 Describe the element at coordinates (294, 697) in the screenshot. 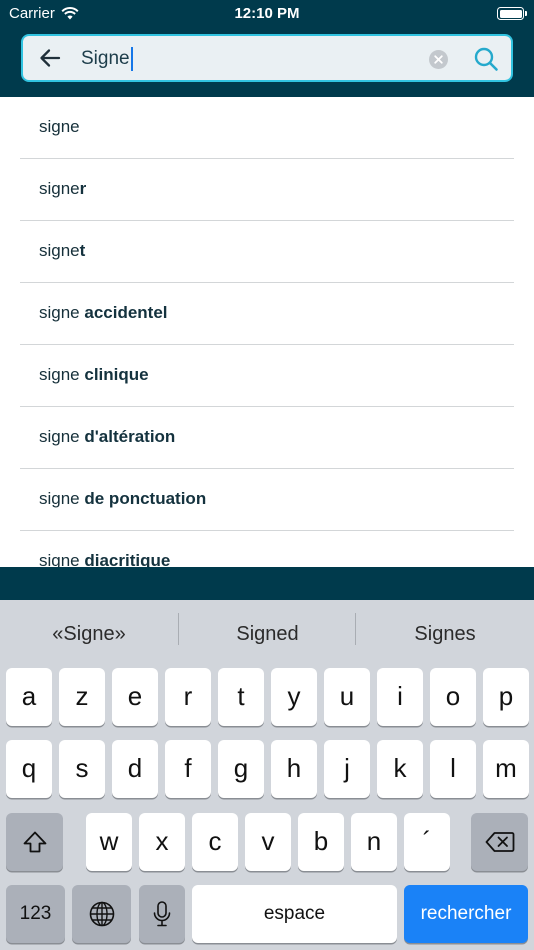

I see `key: y` at that location.